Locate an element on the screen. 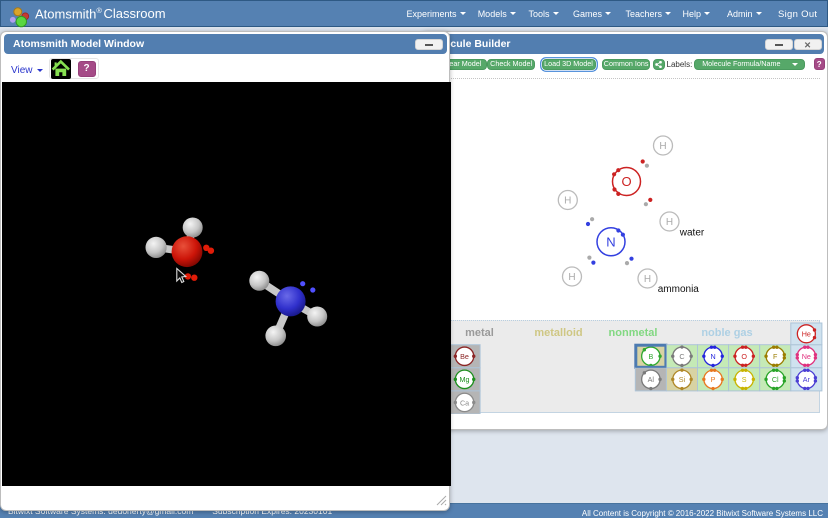 This screenshot has height=518, width=828. svg-text: noble gas is located at coordinates (726, 333).